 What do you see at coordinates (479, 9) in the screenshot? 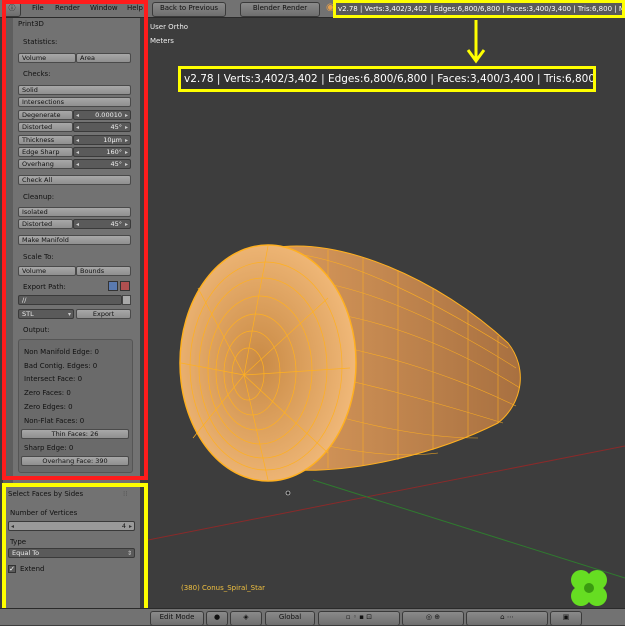
I see `stats-highlight-box` at bounding box center [479, 9].